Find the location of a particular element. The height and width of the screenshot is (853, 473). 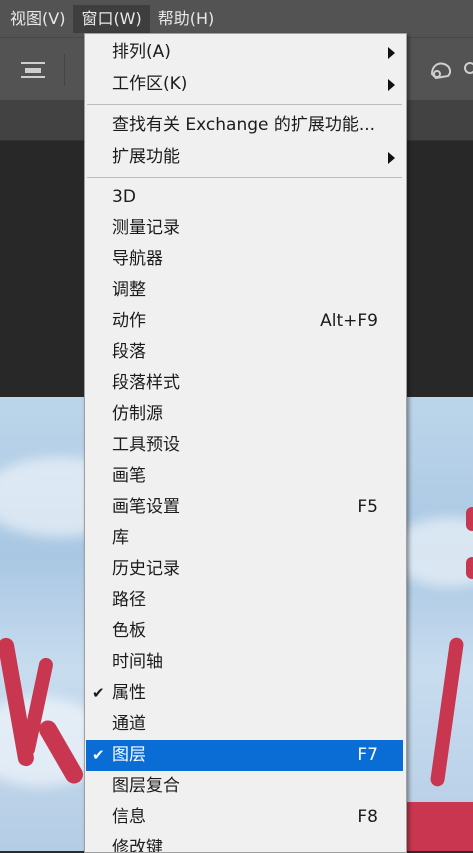

menu-item-label: 仿制源 is located at coordinates (137, 414).